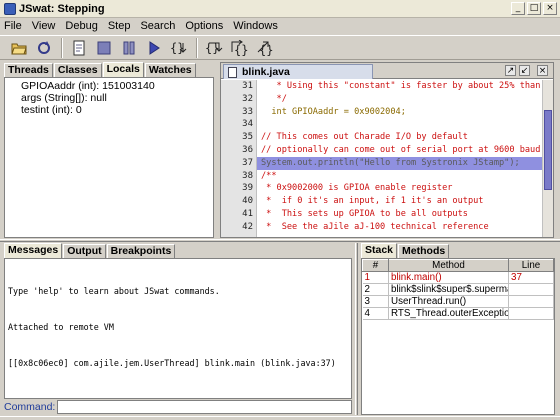 Image resolution: width=560 pixels, height=420 pixels. Describe the element at coordinates (548, 150) in the screenshot. I see `scrollbar-thumb` at that location.